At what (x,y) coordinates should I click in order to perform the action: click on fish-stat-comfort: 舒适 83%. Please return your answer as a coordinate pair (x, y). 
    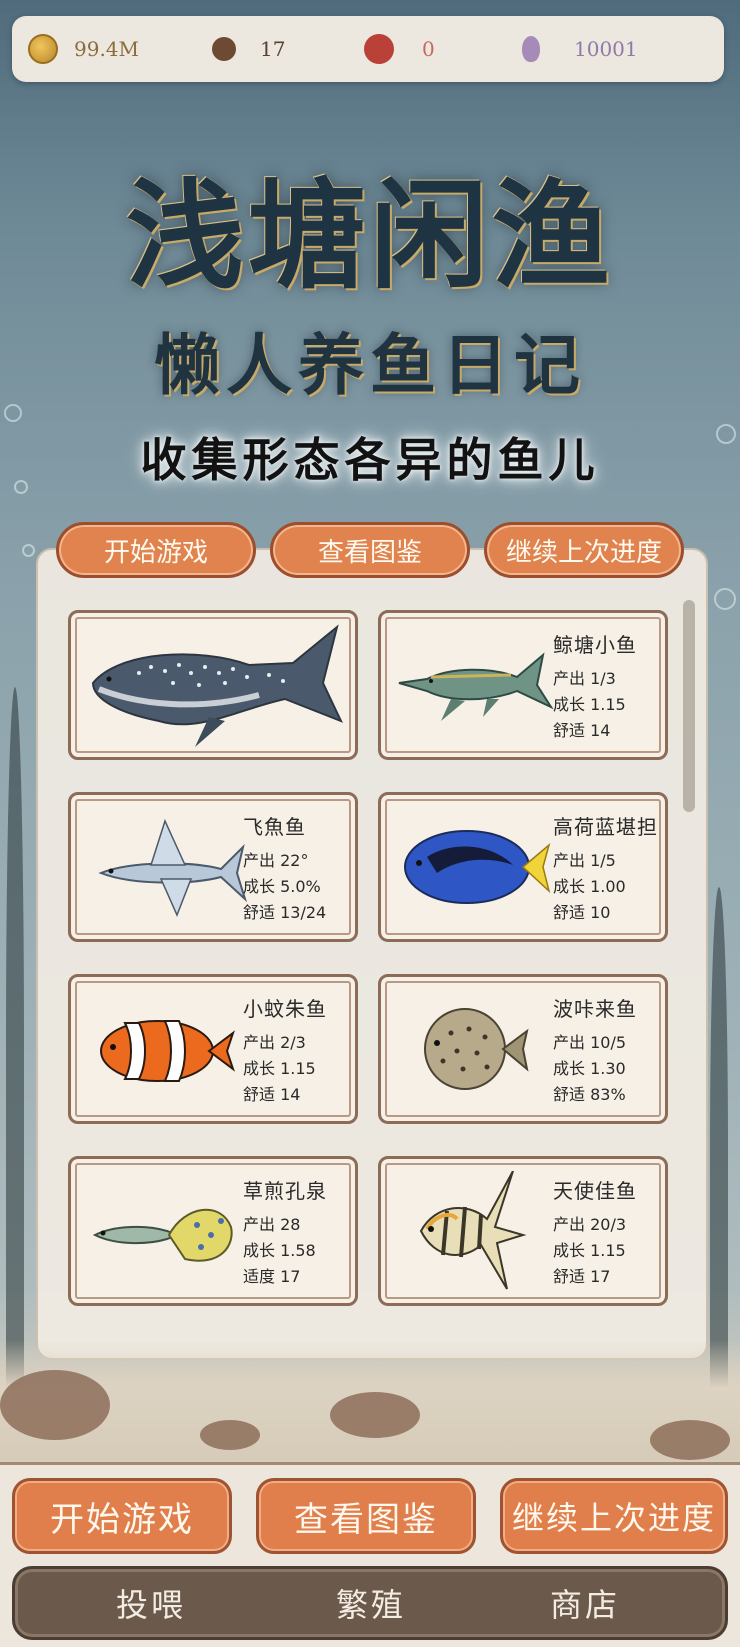
    Looking at the image, I should click on (589, 1094).